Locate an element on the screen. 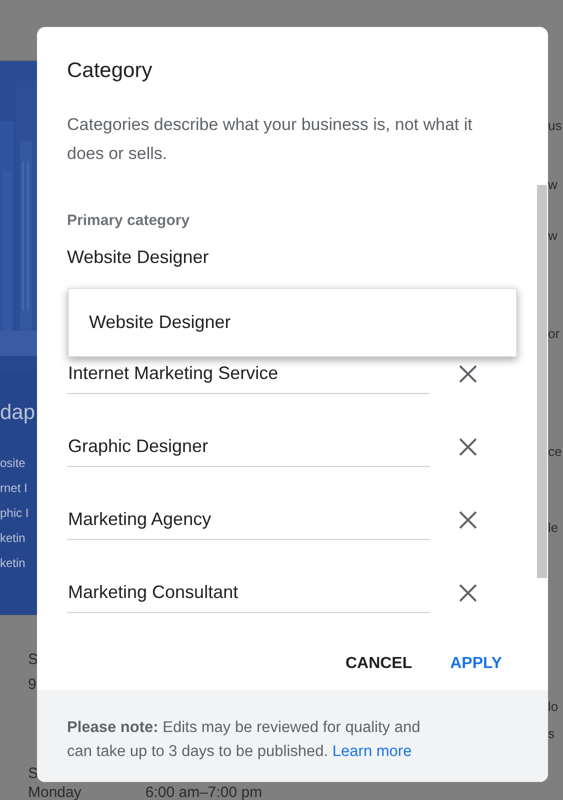 Image resolution: width=563 pixels, height=800 pixels. banner-text: phic I is located at coordinates (15, 513).